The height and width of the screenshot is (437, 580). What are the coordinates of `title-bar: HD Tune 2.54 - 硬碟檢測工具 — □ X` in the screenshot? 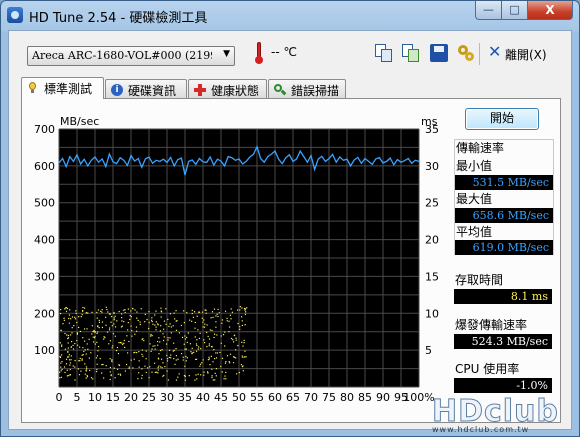 It's located at (290, 15).